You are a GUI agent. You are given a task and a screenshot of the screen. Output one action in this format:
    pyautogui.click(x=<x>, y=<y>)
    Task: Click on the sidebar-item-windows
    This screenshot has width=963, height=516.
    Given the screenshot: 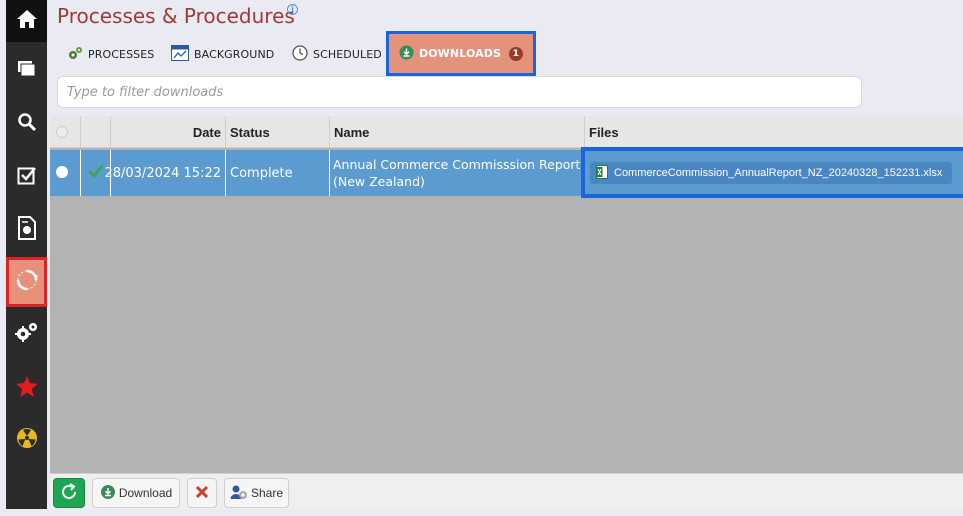 What is the action you would take?
    pyautogui.click(x=26, y=71)
    